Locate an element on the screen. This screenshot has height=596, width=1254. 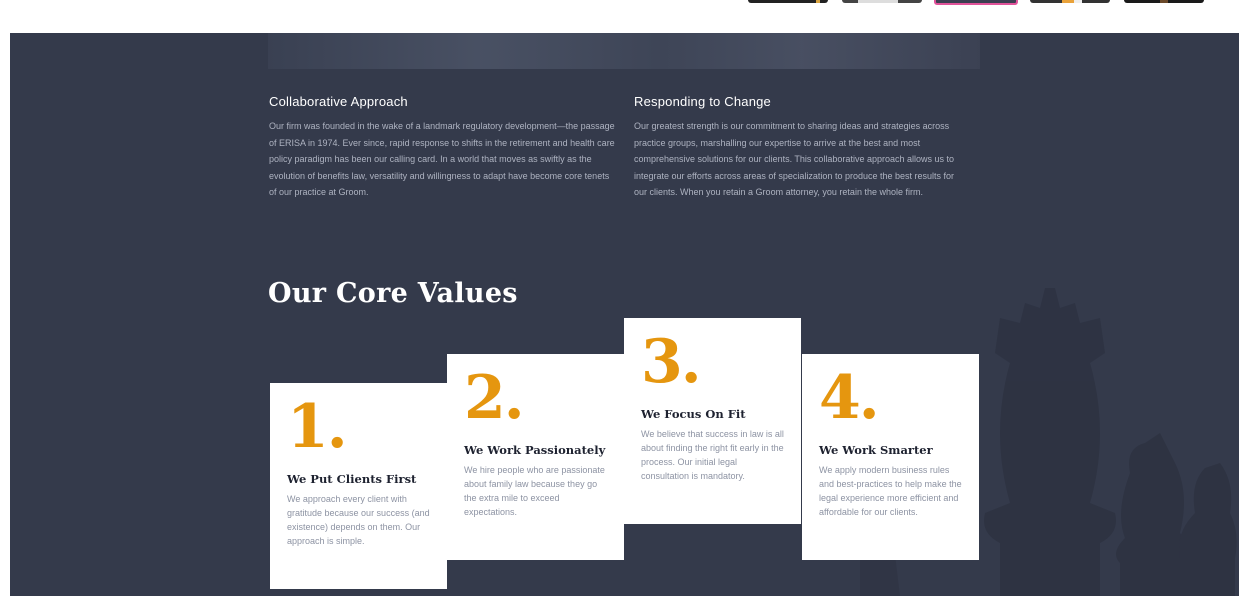
card-number: 3. is located at coordinates (671, 362).